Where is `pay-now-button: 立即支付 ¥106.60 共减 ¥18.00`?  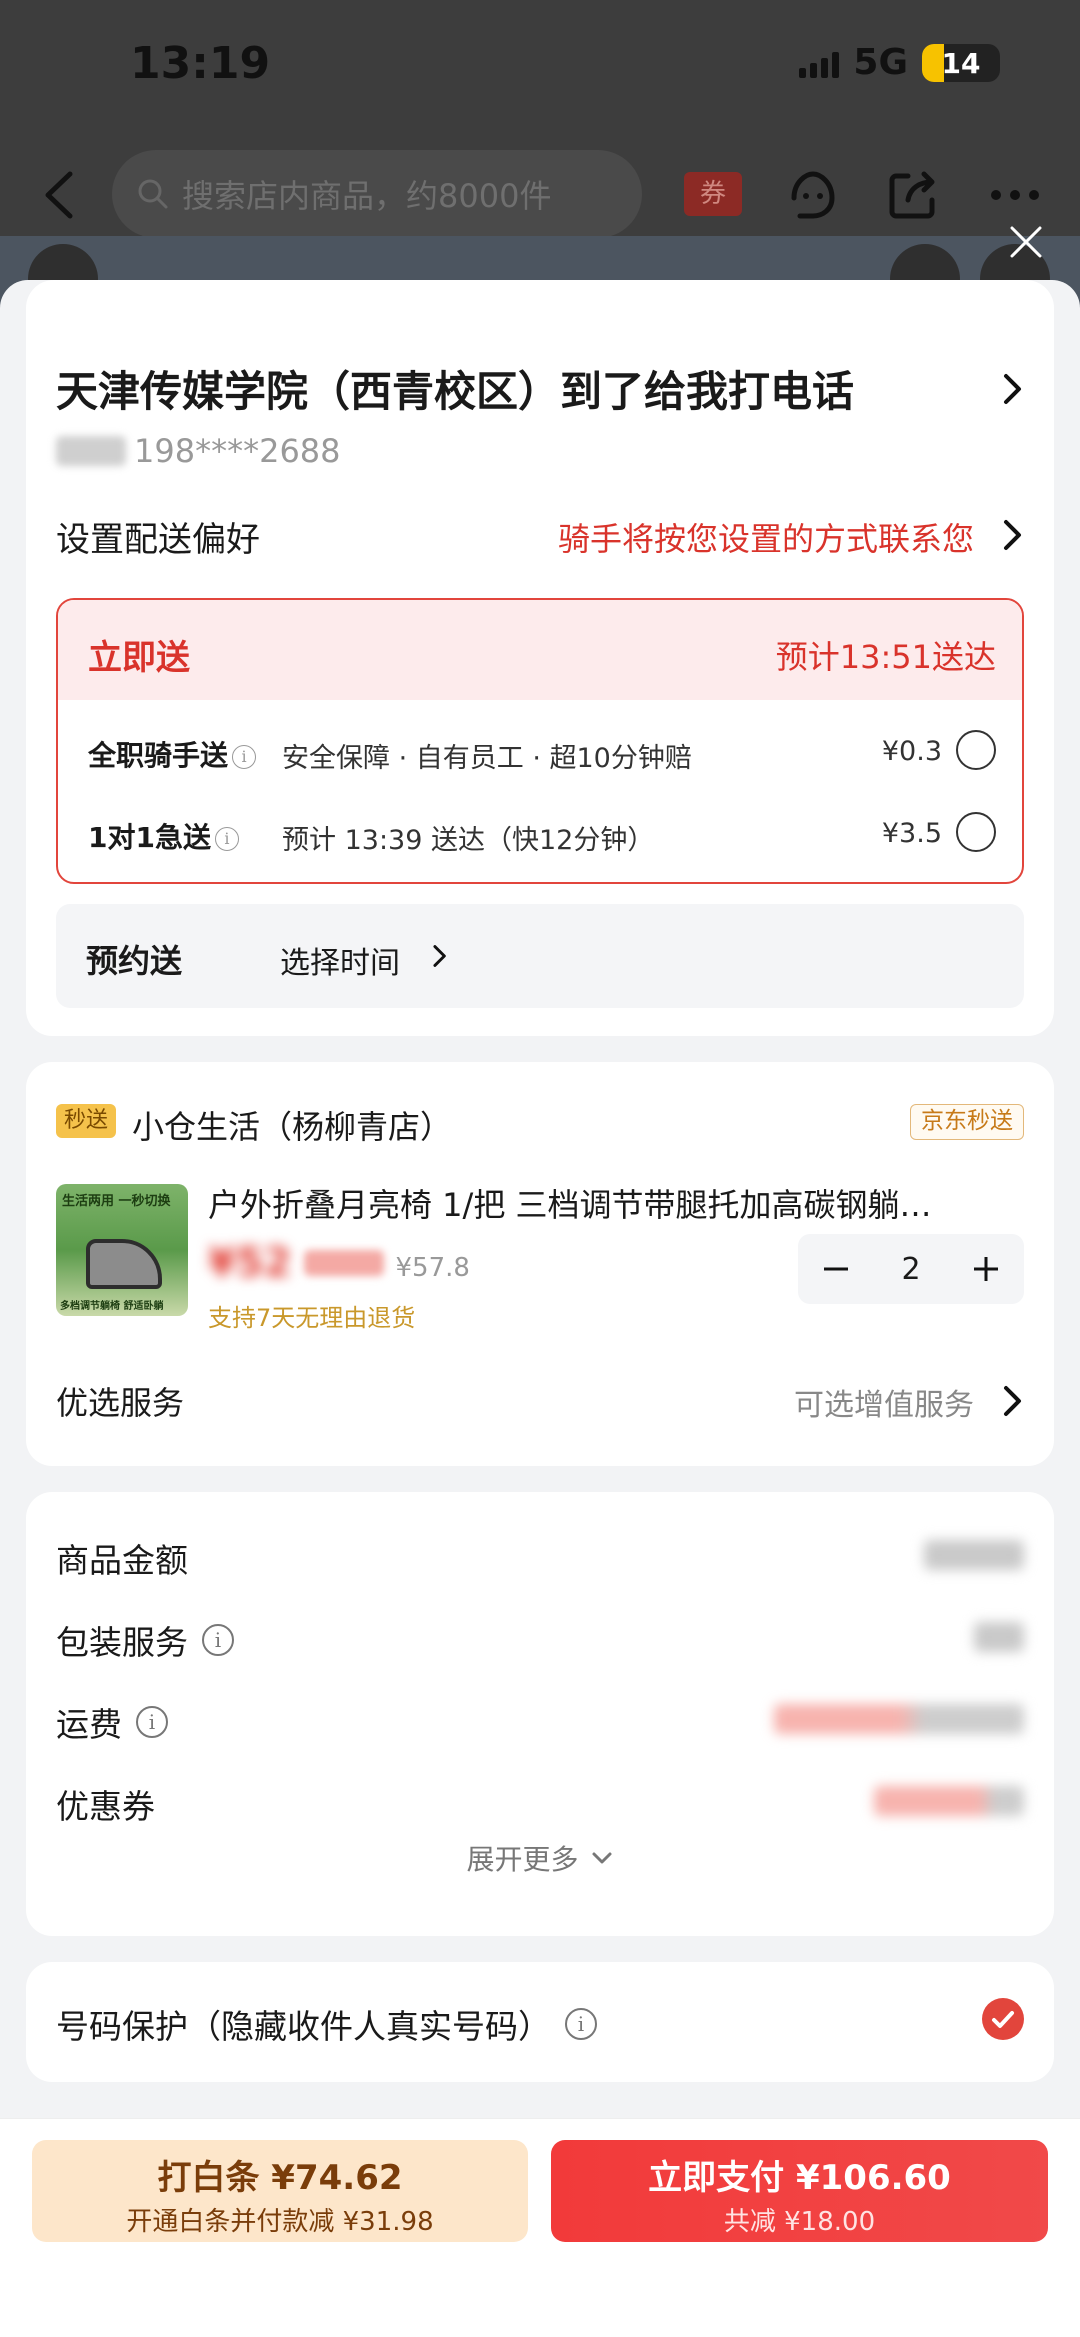 pay-now-button: 立即支付 ¥106.60 共减 ¥18.00 is located at coordinates (799, 2191).